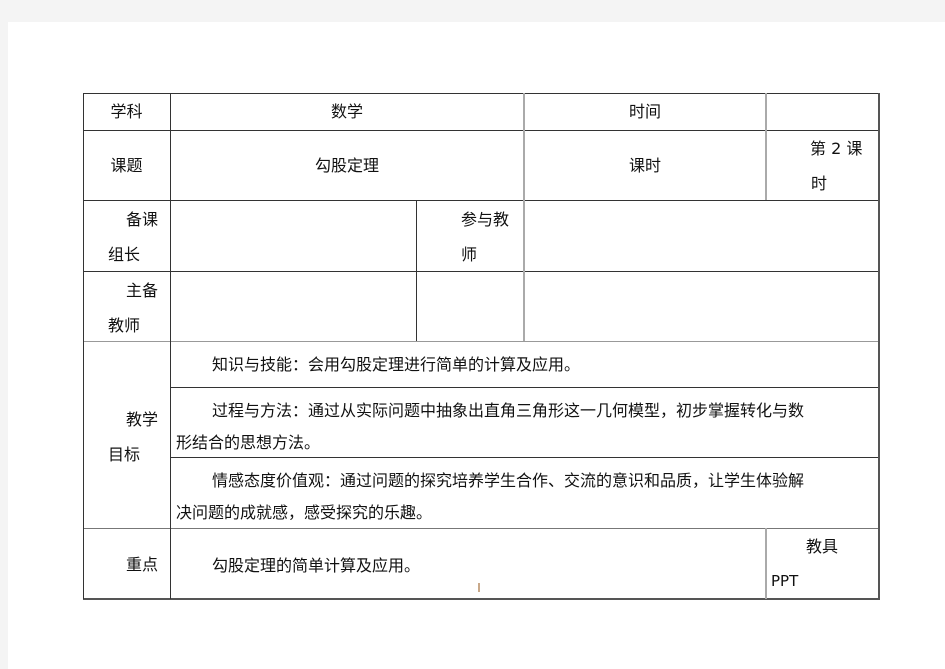 This screenshot has width=945, height=669. Describe the element at coordinates (124, 254) in the screenshot. I see `leader-label-line2: 组长` at that location.